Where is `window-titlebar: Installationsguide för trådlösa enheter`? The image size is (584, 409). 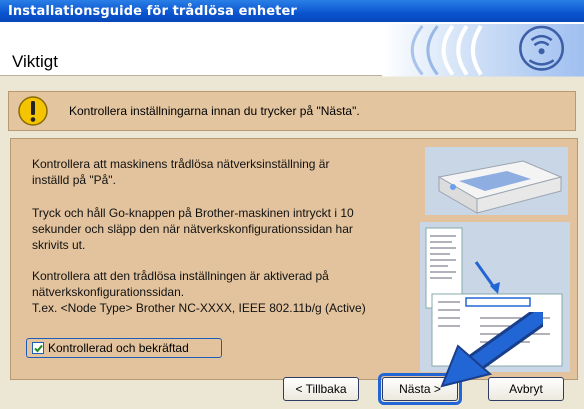
window-titlebar: Installationsguide för trådlösa enheter is located at coordinates (292, 11).